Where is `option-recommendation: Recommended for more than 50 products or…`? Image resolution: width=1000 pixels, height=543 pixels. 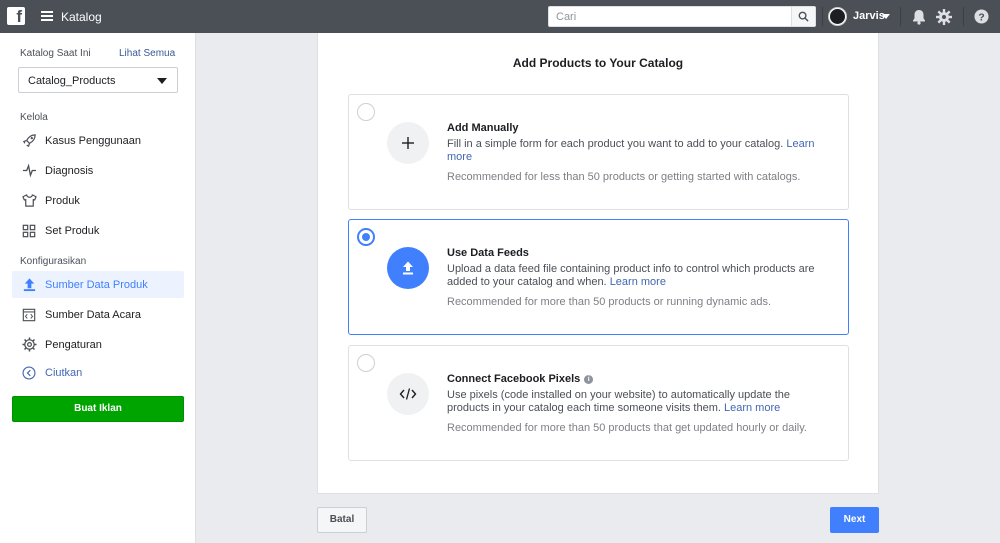
option-recommendation: Recommended for more than 50 products or… is located at coordinates (609, 302).